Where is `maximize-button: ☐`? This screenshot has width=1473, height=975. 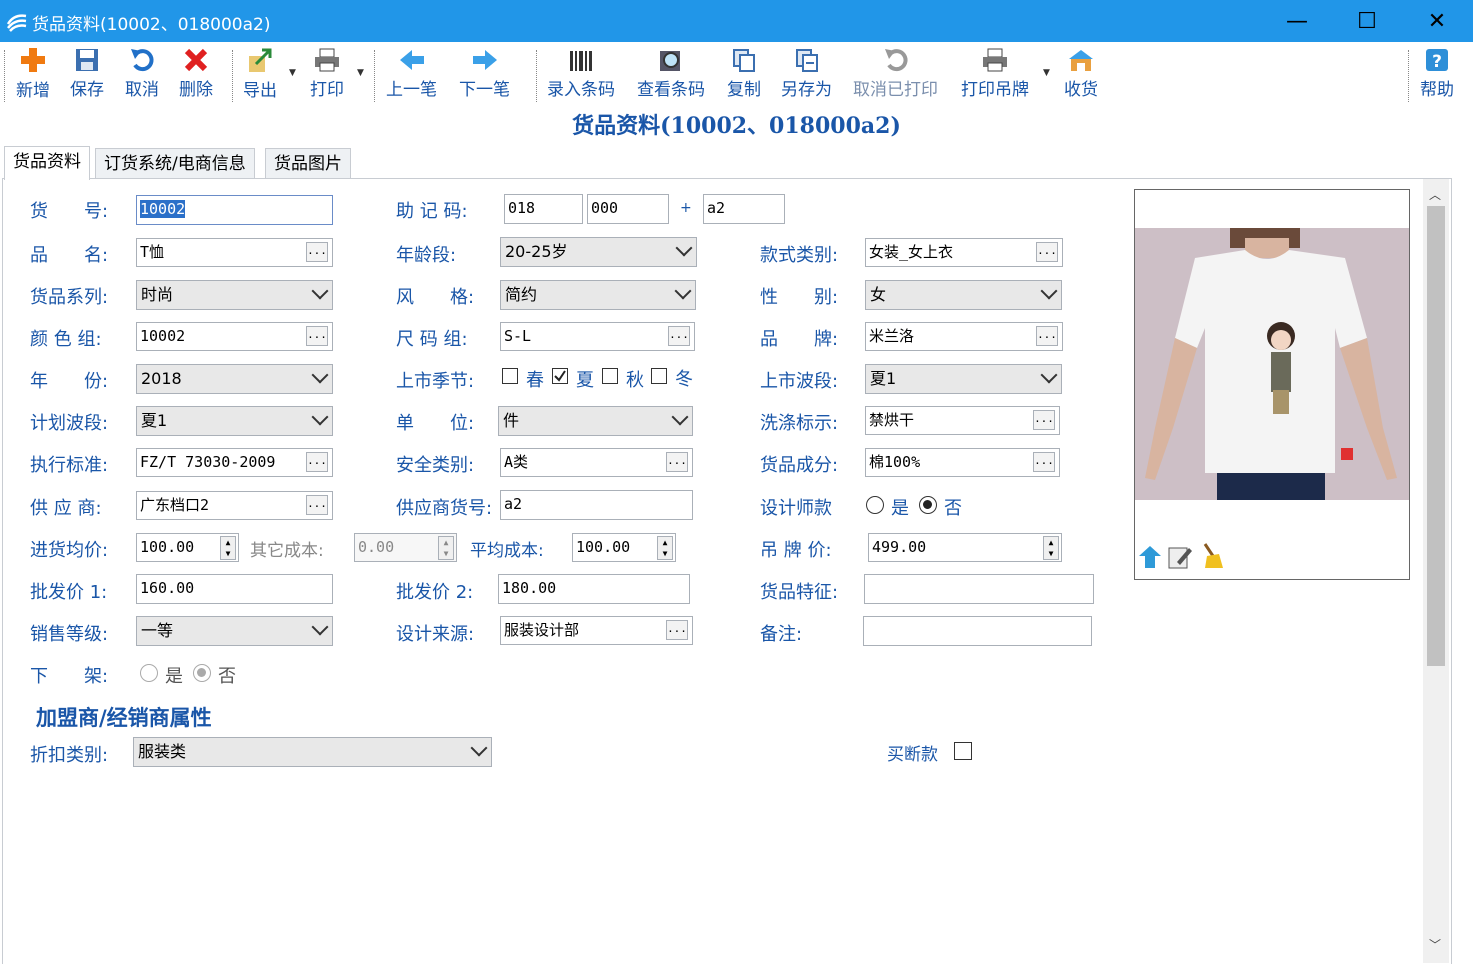
maximize-button: ☐ is located at coordinates (1367, 21).